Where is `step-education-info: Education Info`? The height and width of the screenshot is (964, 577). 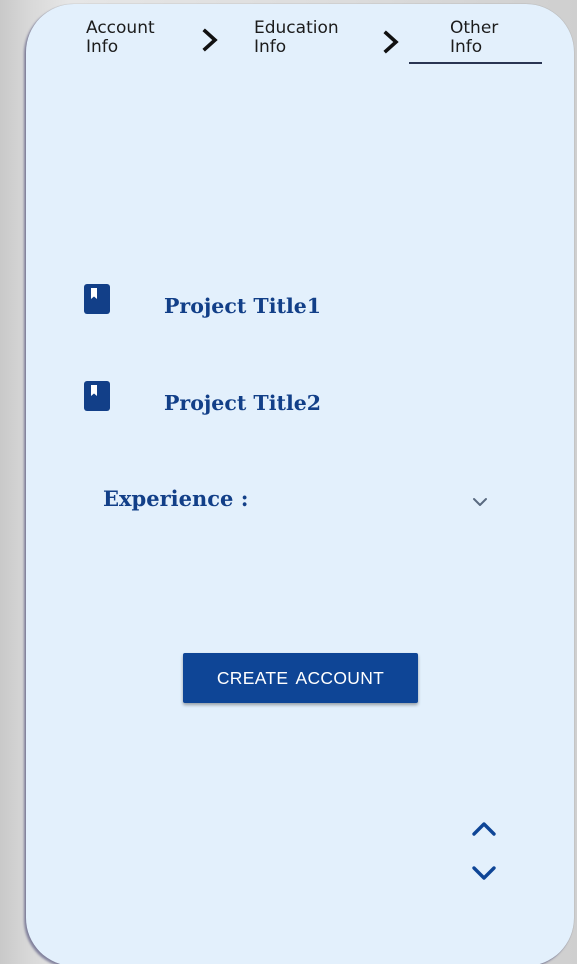
step-education-info: Education Info is located at coordinates (314, 38).